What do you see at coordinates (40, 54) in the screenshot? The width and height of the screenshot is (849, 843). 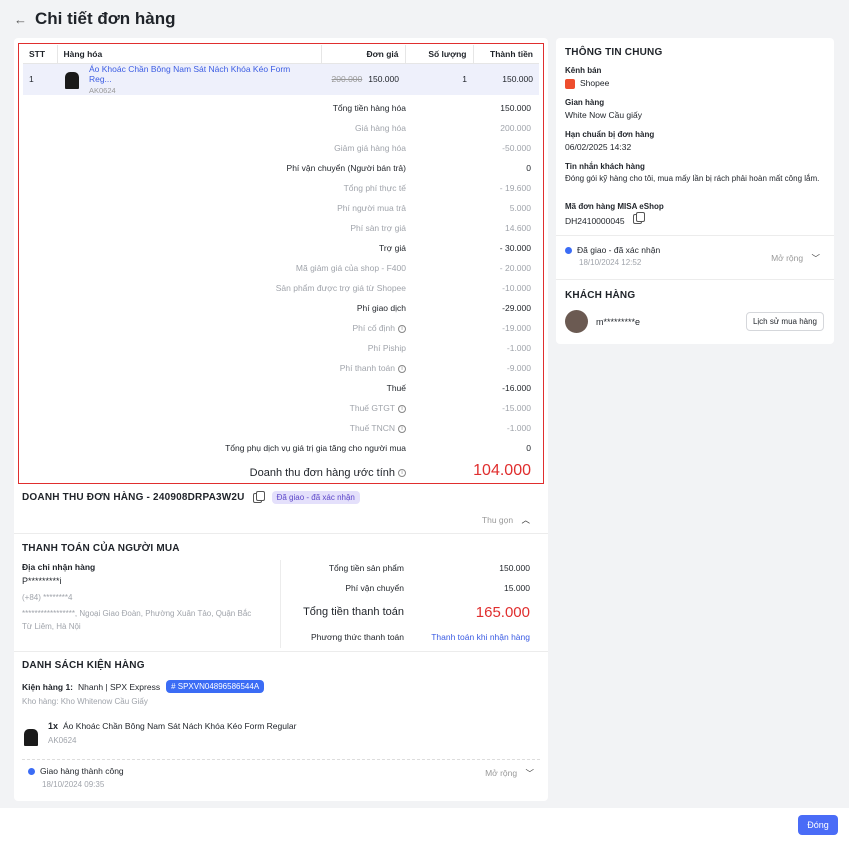 I see `col-stt: STT` at bounding box center [40, 54].